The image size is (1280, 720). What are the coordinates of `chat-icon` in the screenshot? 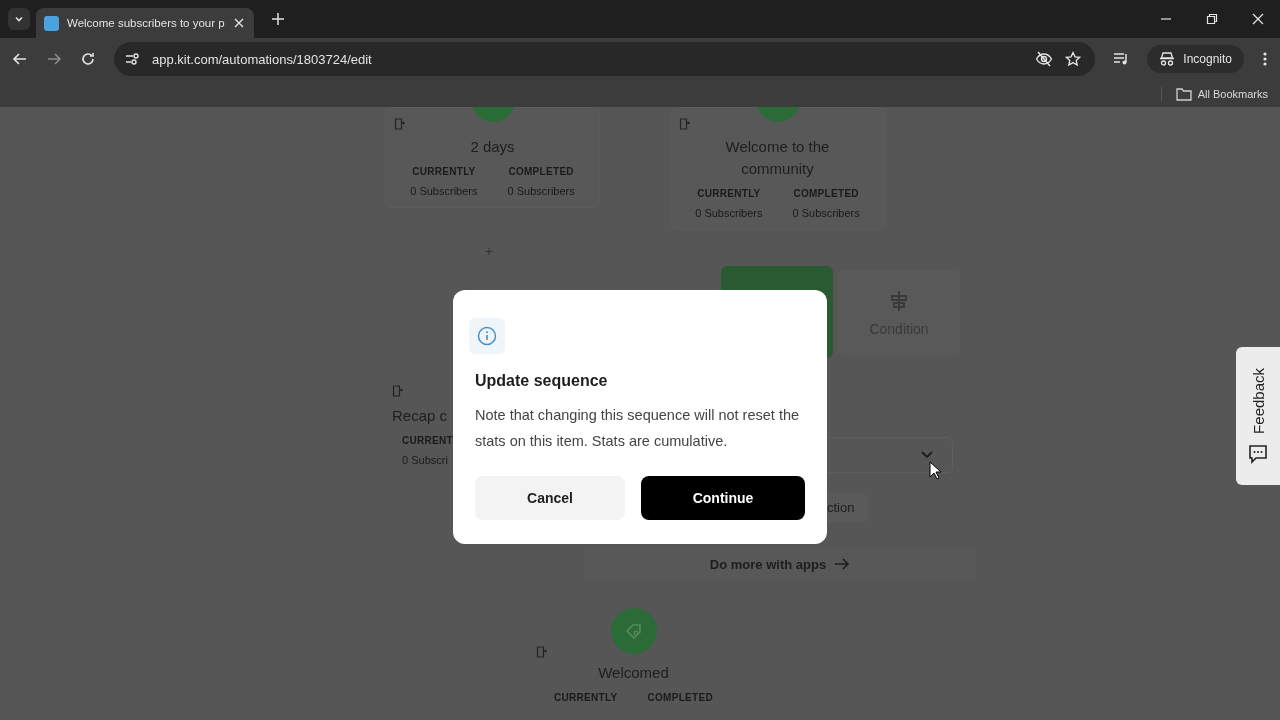 It's located at (1258, 453).